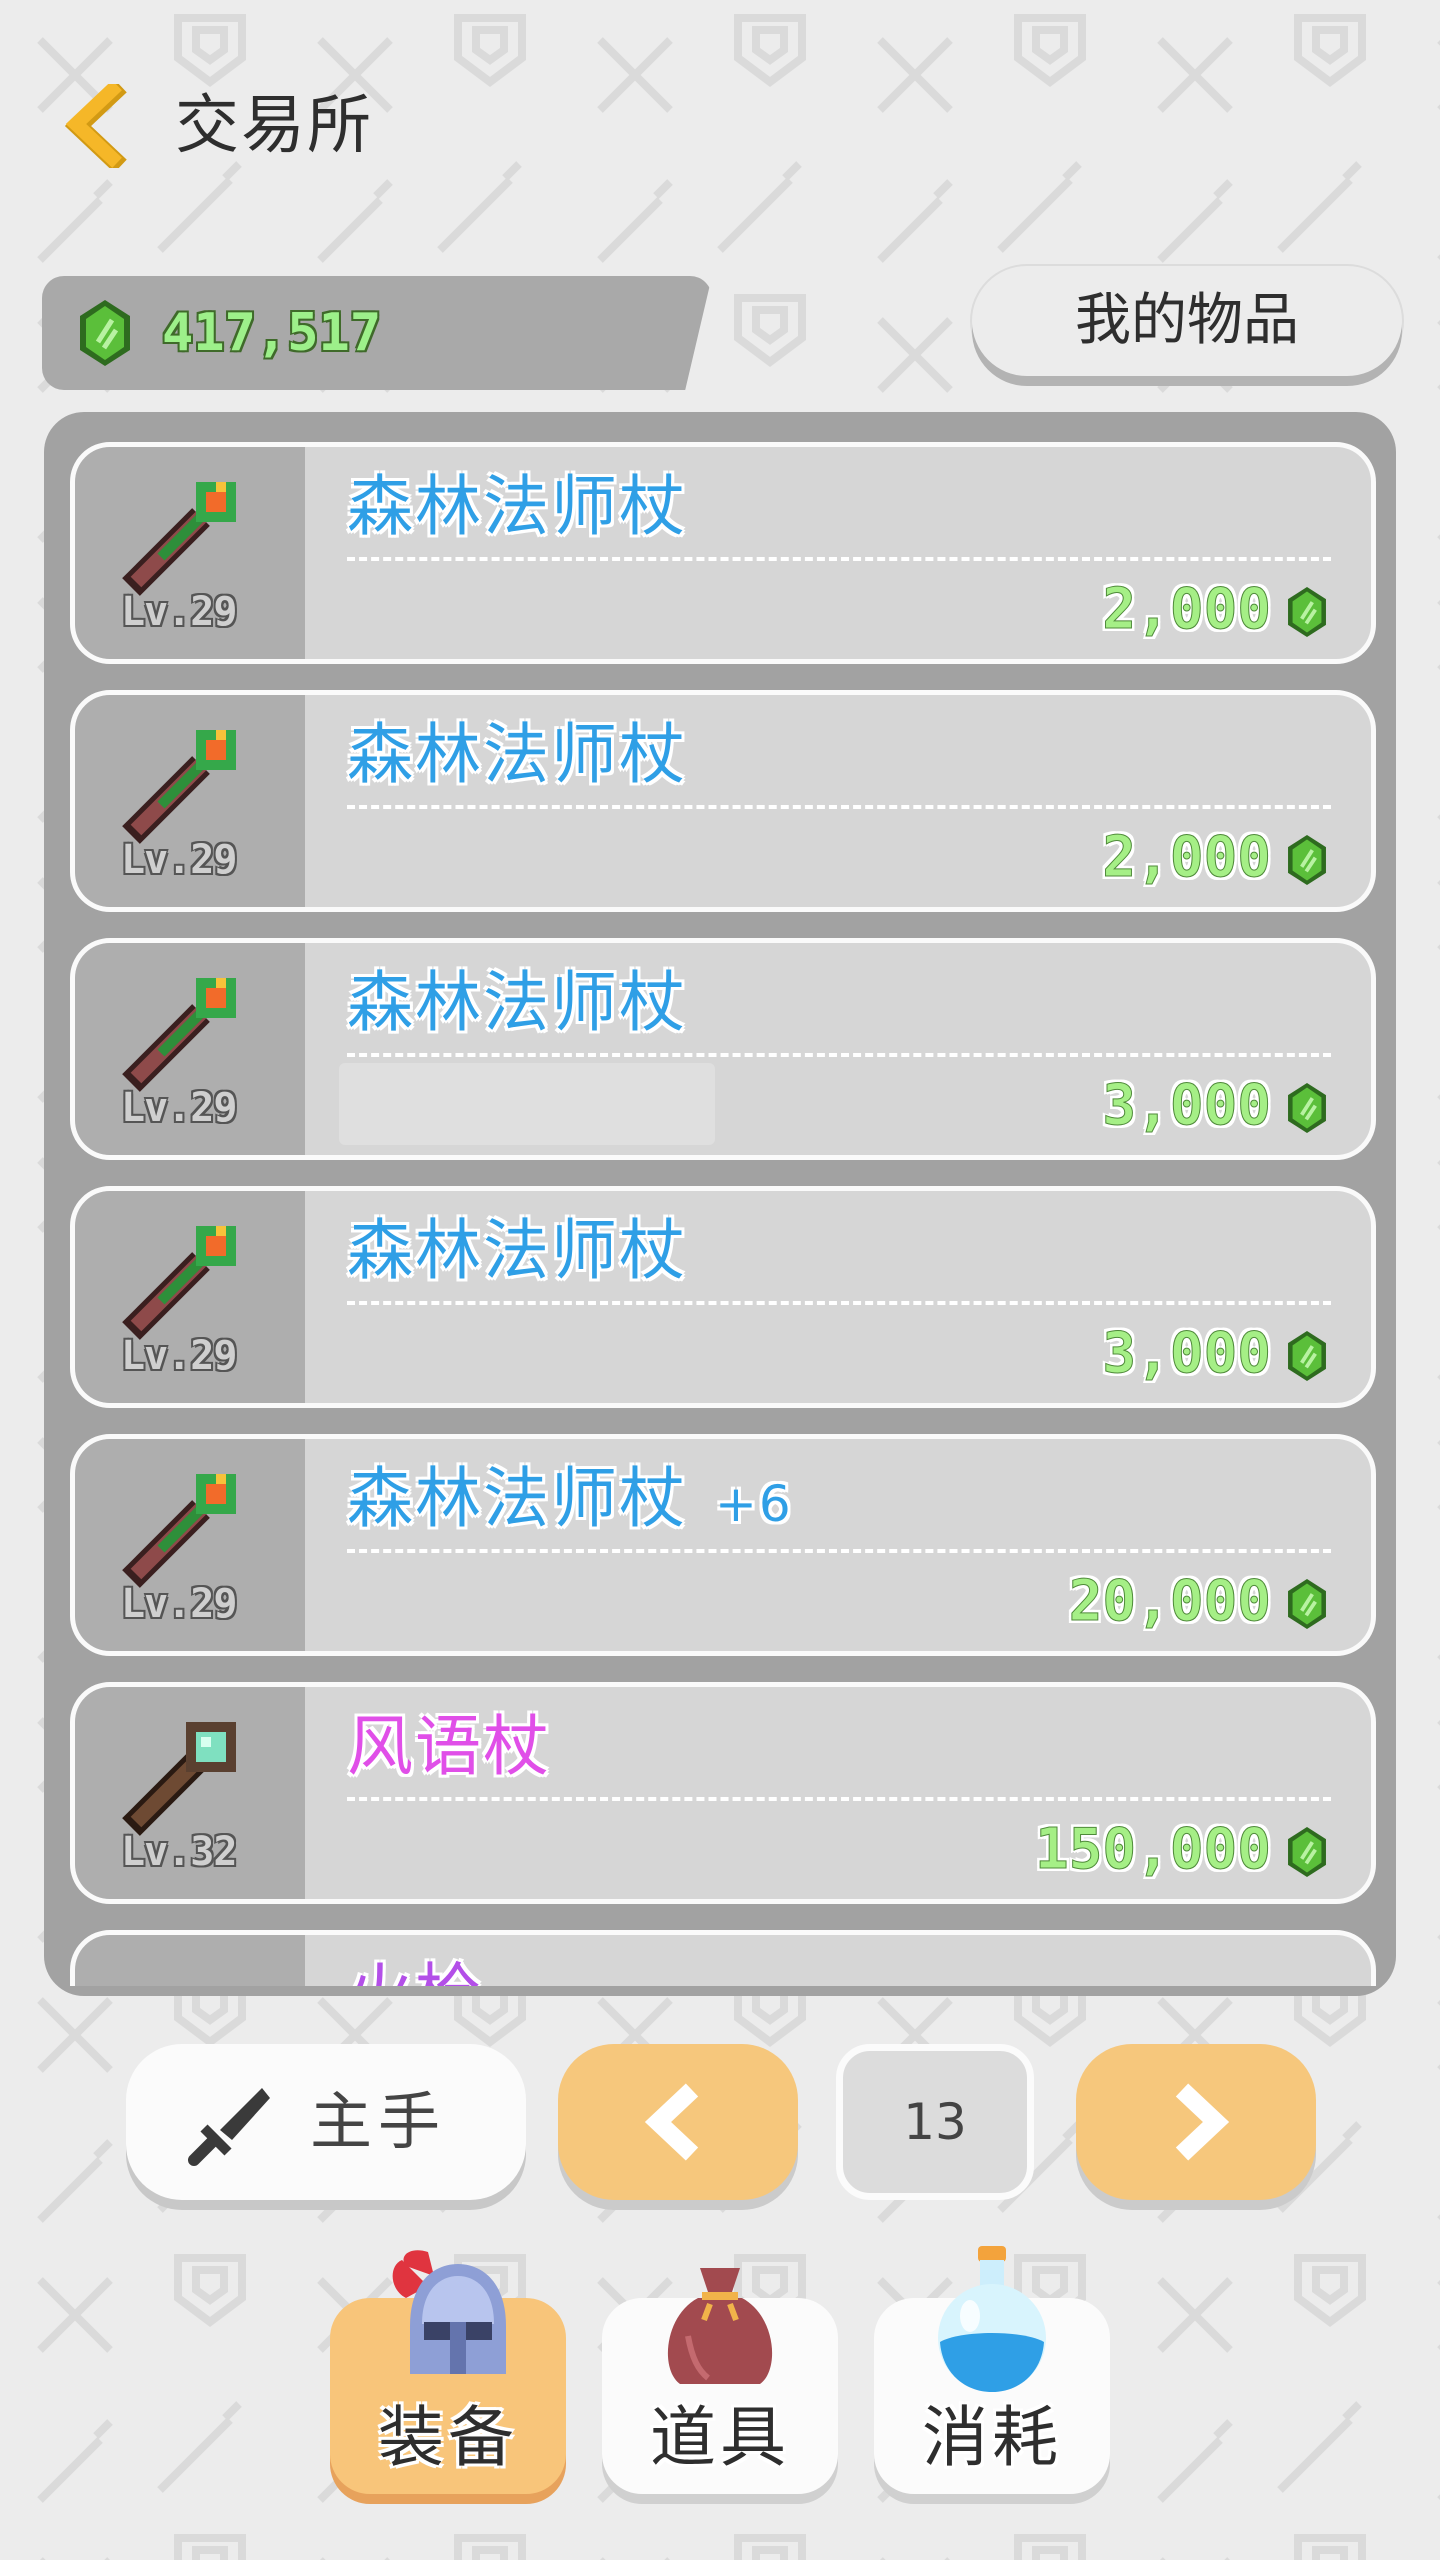 This screenshot has width=1440, height=2560. Describe the element at coordinates (517, 1498) in the screenshot. I see `item-name-text: 森林法师杖` at that location.